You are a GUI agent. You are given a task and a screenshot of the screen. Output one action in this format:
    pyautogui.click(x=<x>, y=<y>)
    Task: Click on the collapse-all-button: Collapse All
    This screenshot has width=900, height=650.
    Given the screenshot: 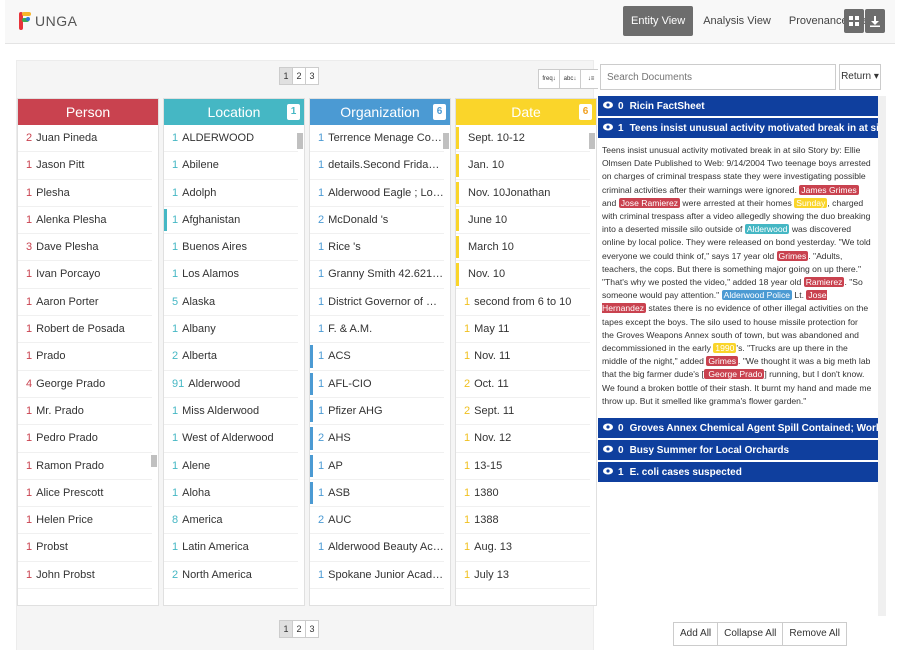 What is the action you would take?
    pyautogui.click(x=750, y=634)
    